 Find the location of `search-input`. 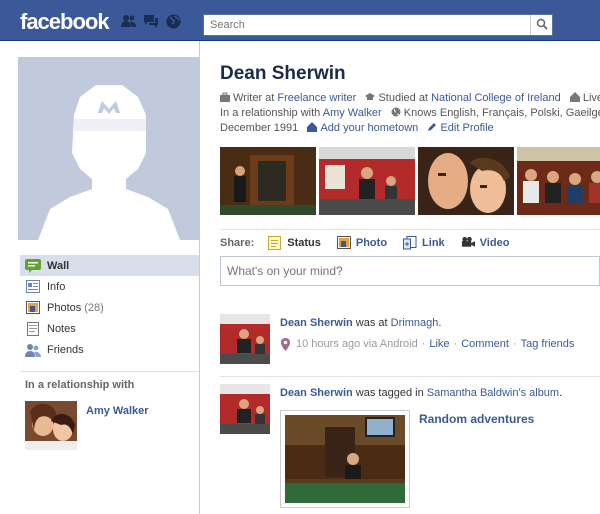

search-input is located at coordinates (366, 25).